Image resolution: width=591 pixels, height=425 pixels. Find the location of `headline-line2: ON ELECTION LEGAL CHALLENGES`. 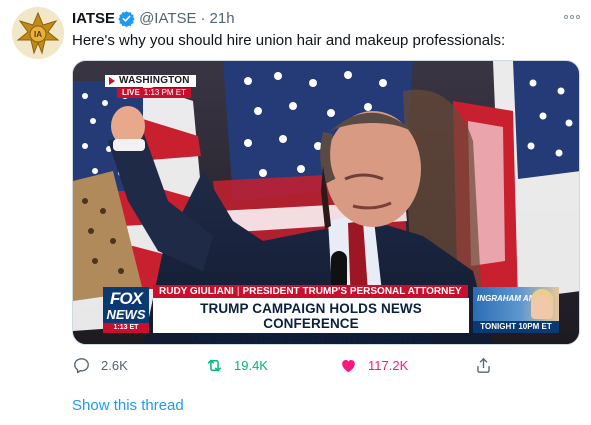

headline-line2: ON ELECTION LEGAL CHALLENGES is located at coordinates (311, 338).